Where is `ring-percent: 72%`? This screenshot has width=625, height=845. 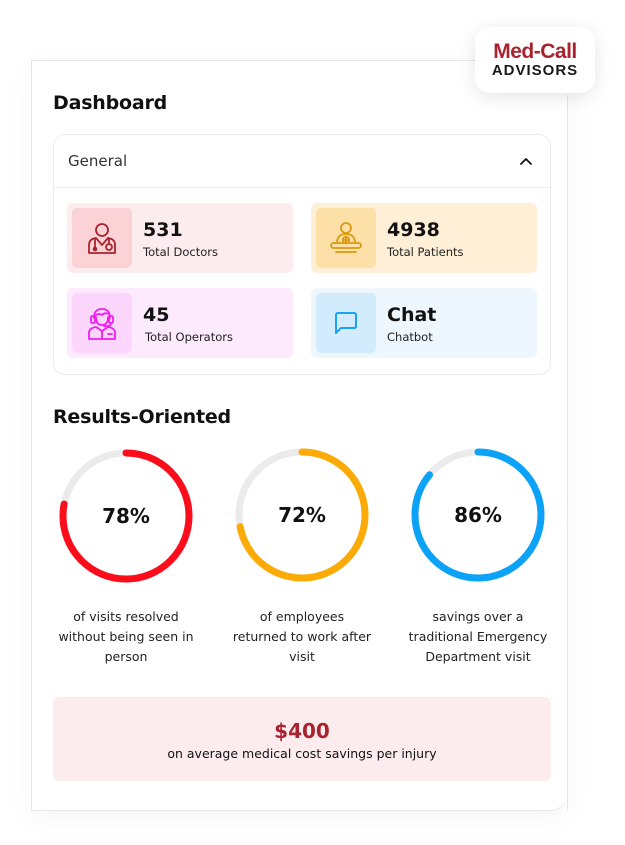
ring-percent: 72% is located at coordinates (302, 515).